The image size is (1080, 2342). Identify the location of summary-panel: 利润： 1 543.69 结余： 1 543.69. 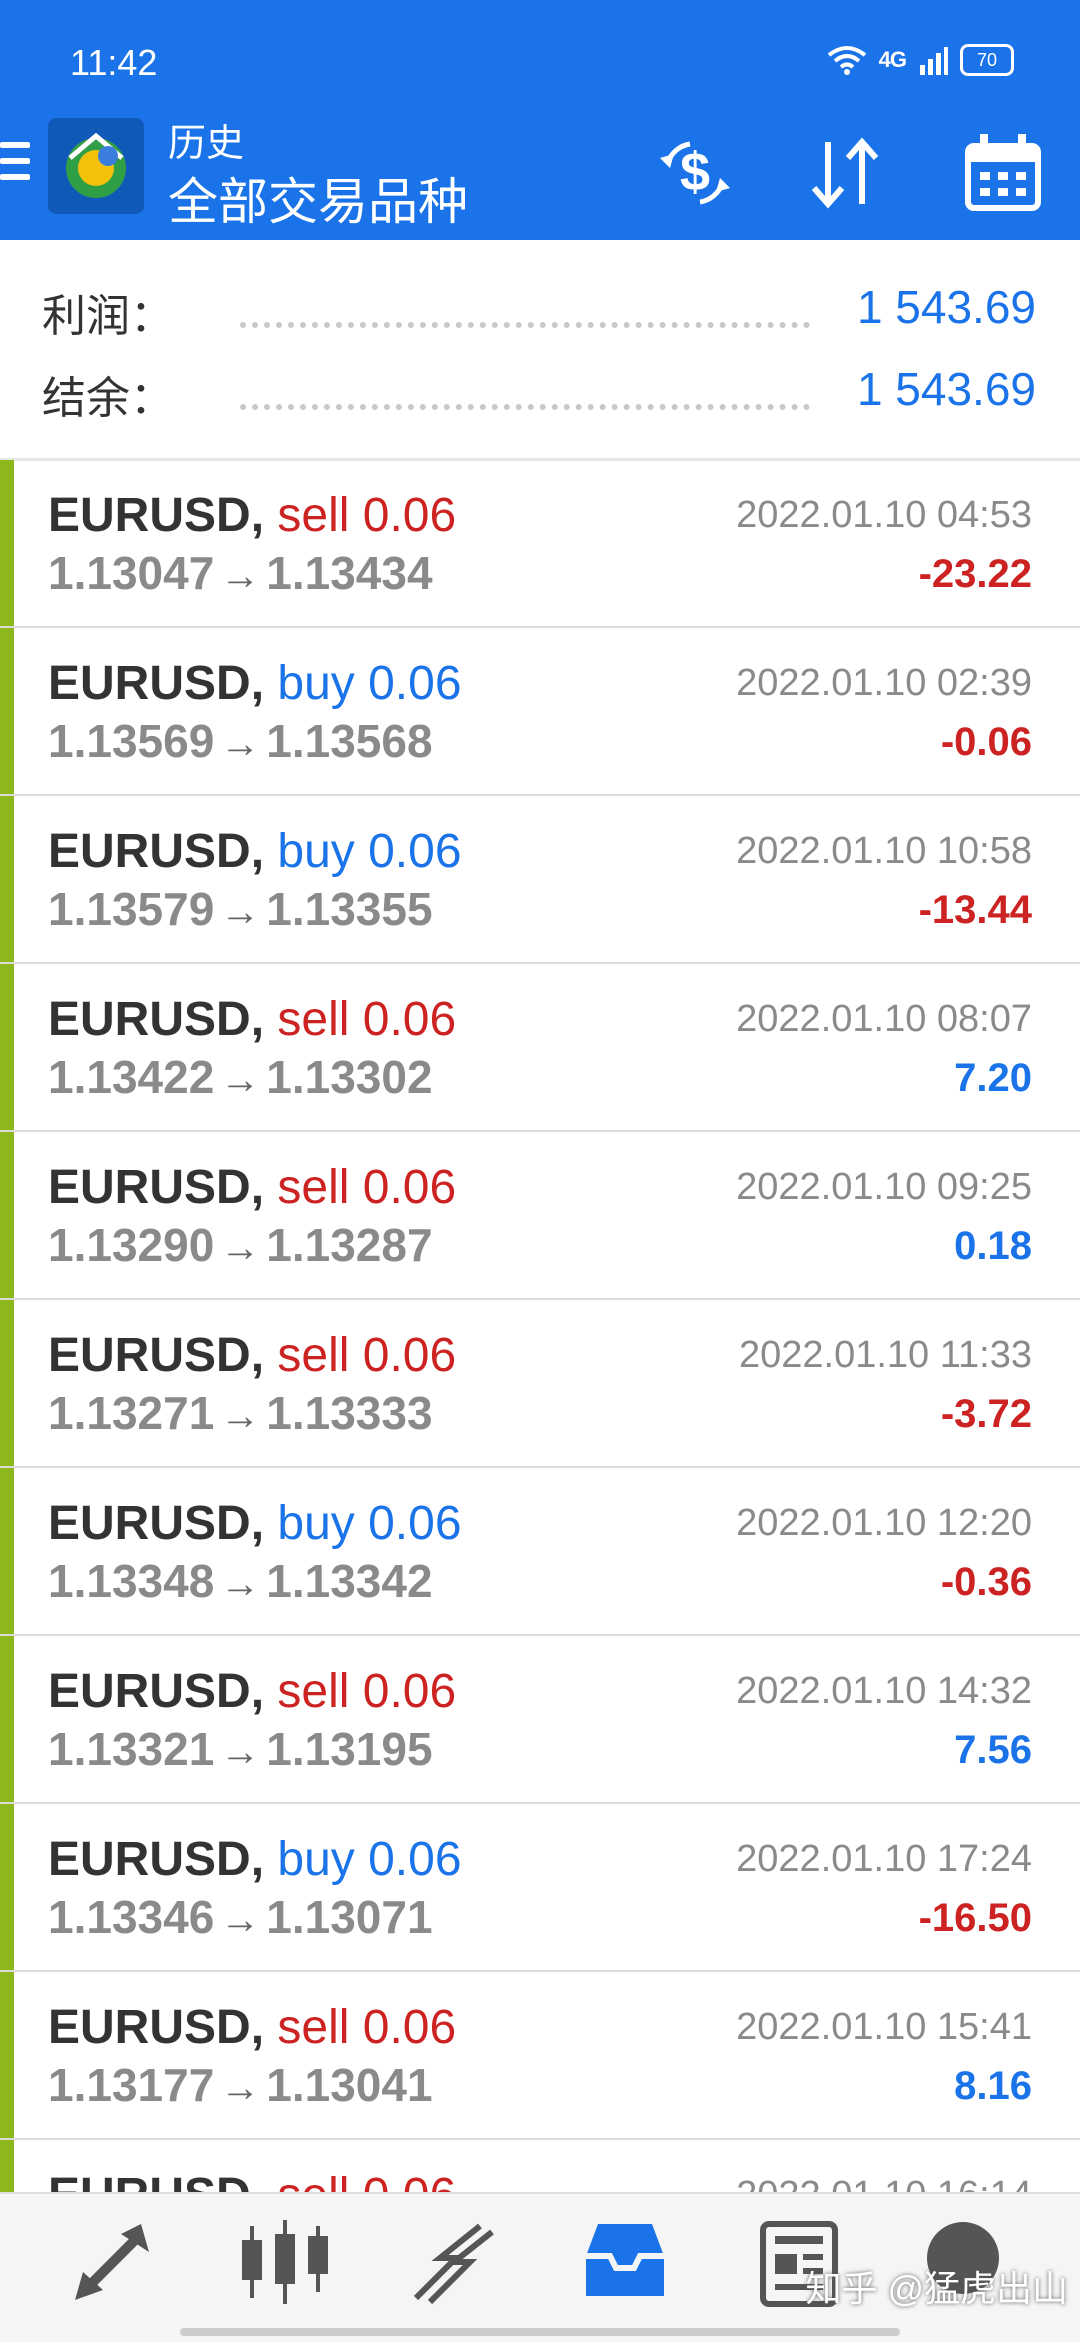
(540, 350).